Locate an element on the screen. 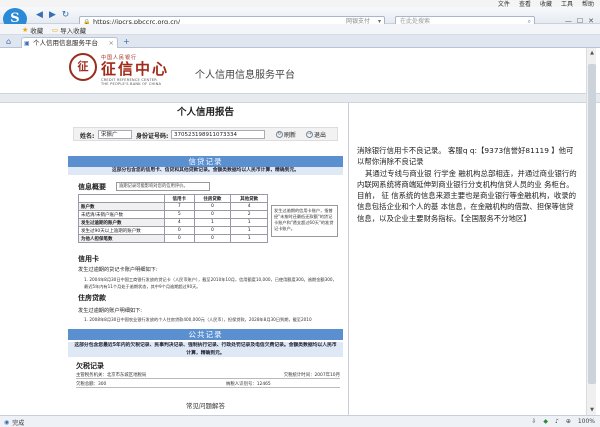 The image size is (600, 427). header-divider is located at coordinates (300, 98).